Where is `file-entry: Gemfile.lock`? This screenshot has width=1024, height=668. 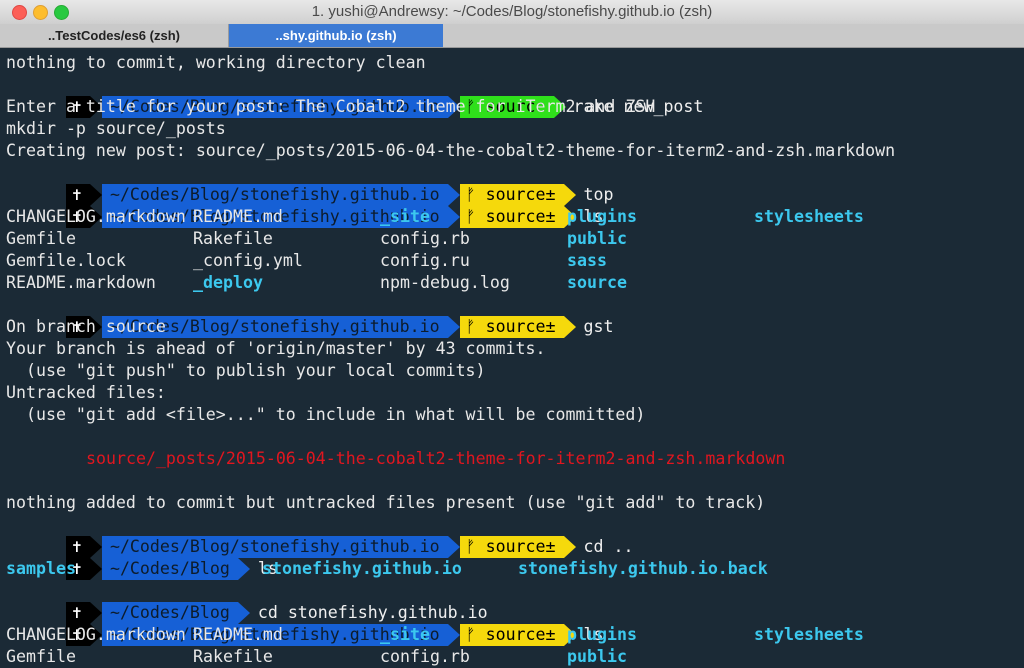
file-entry: Gemfile.lock is located at coordinates (66, 260).